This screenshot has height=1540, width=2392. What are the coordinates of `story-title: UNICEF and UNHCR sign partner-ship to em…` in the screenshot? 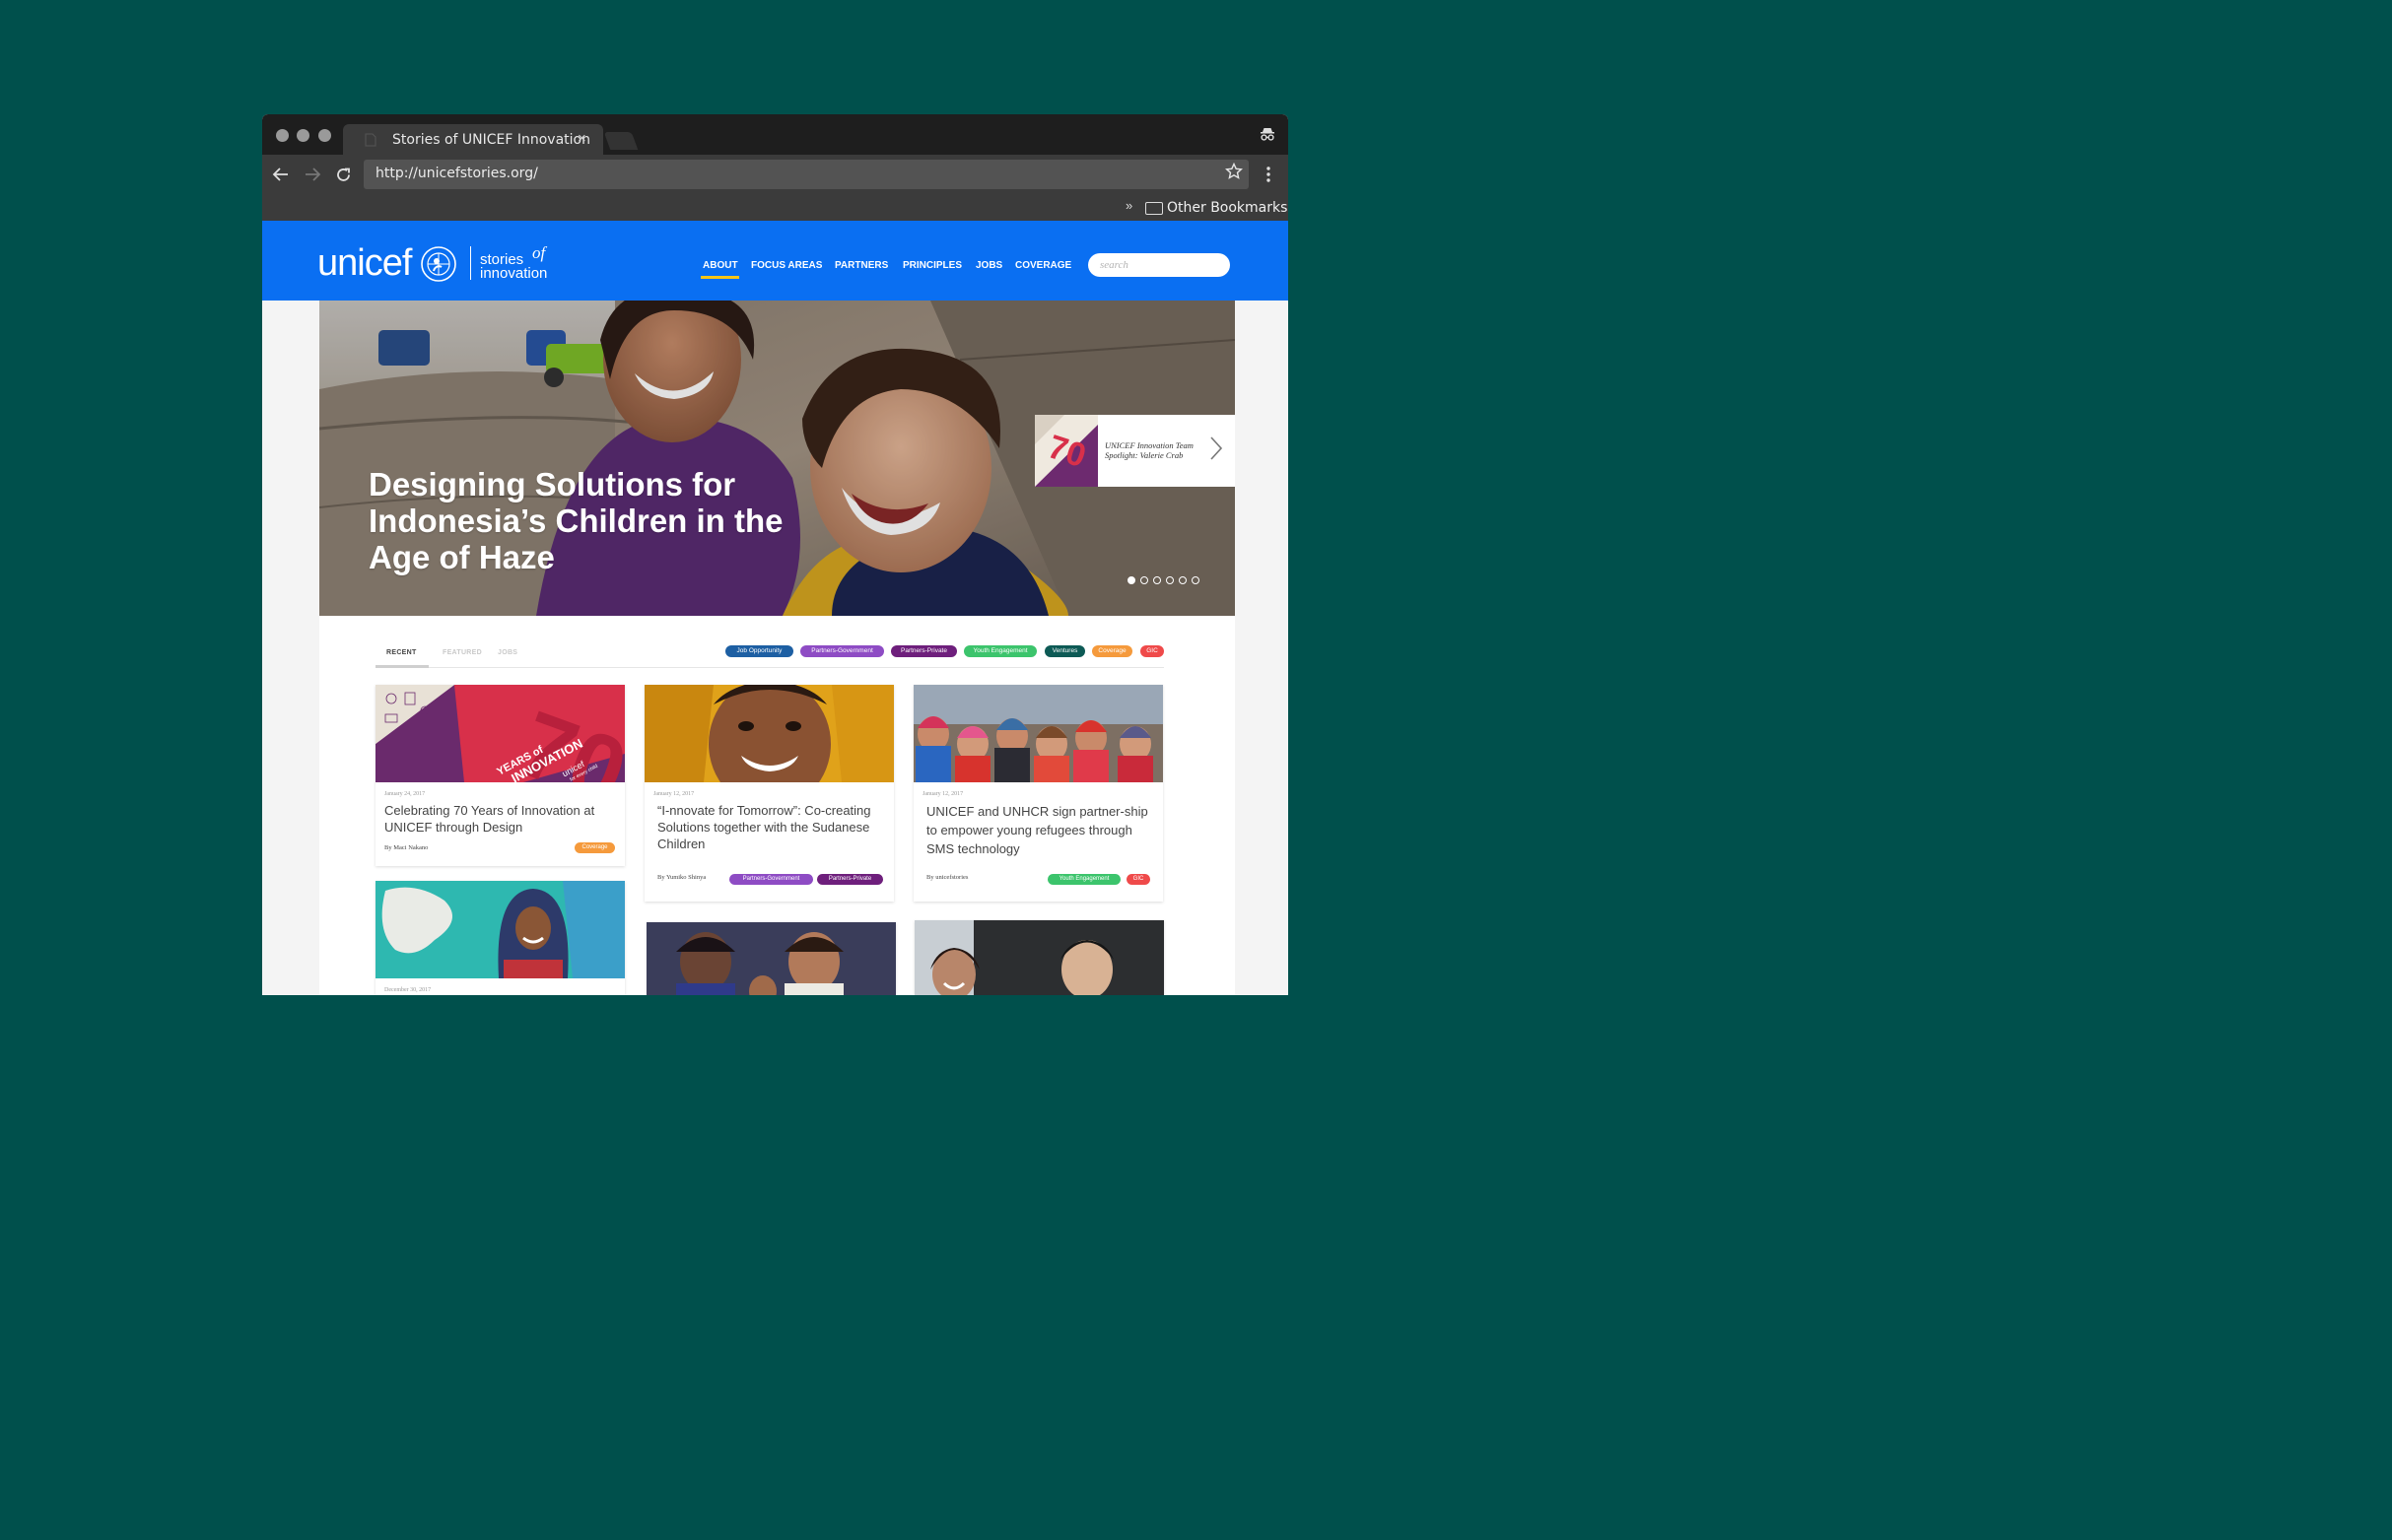 It's located at (1041, 830).